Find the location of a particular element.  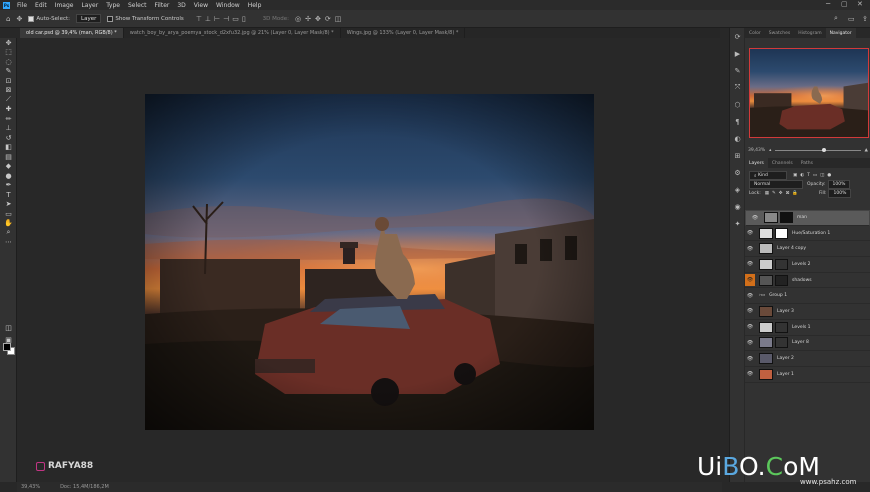

layer-name: Hue/Saturation 1 is located at coordinates (811, 233).